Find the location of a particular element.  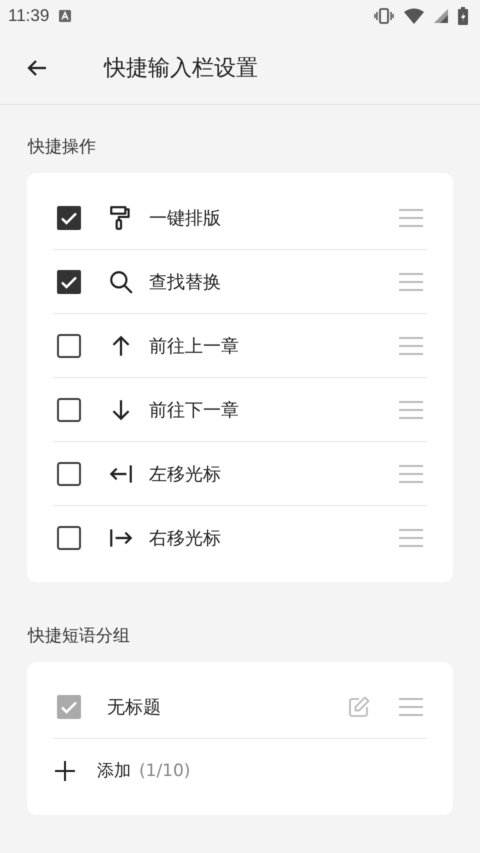

search-icon is located at coordinates (121, 281).